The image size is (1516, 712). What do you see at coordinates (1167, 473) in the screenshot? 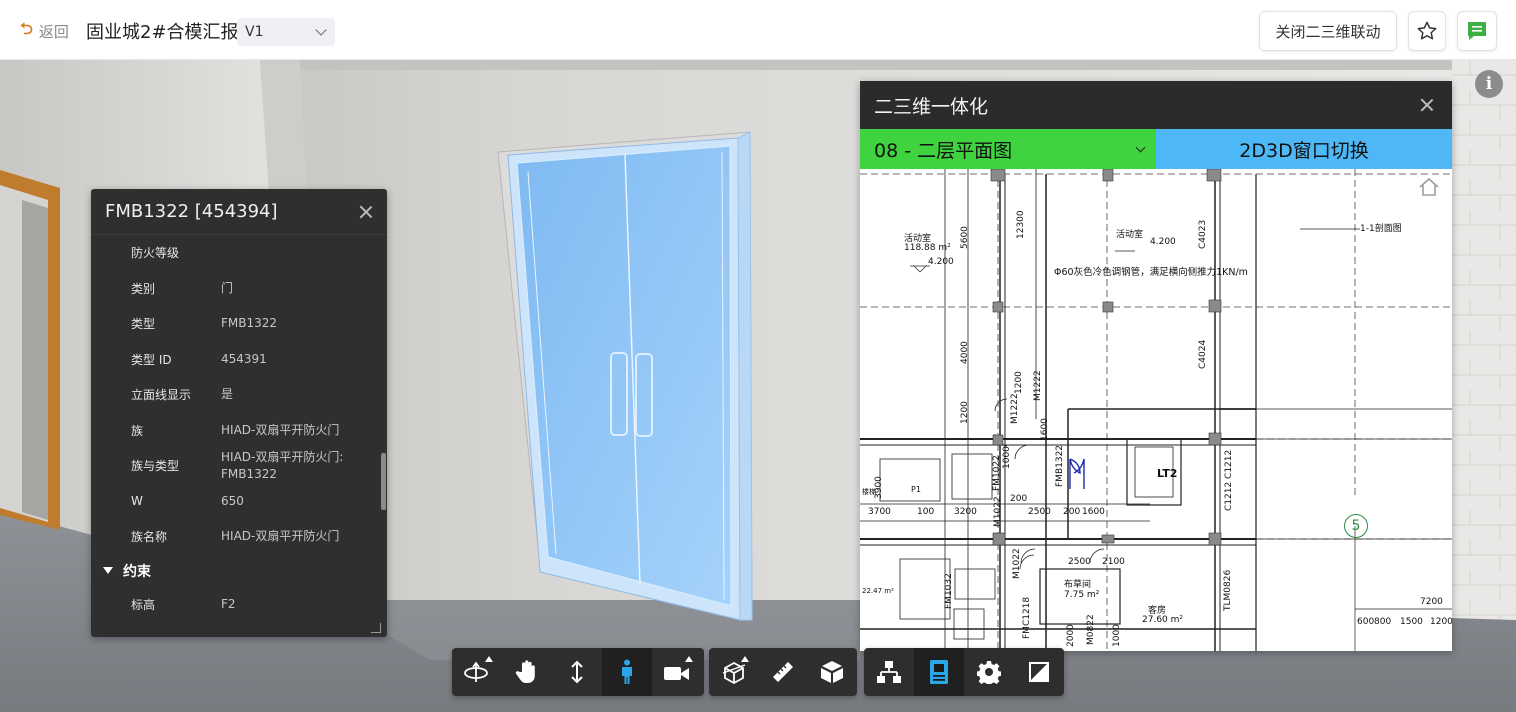
I see `lift-label: LT2` at bounding box center [1167, 473].